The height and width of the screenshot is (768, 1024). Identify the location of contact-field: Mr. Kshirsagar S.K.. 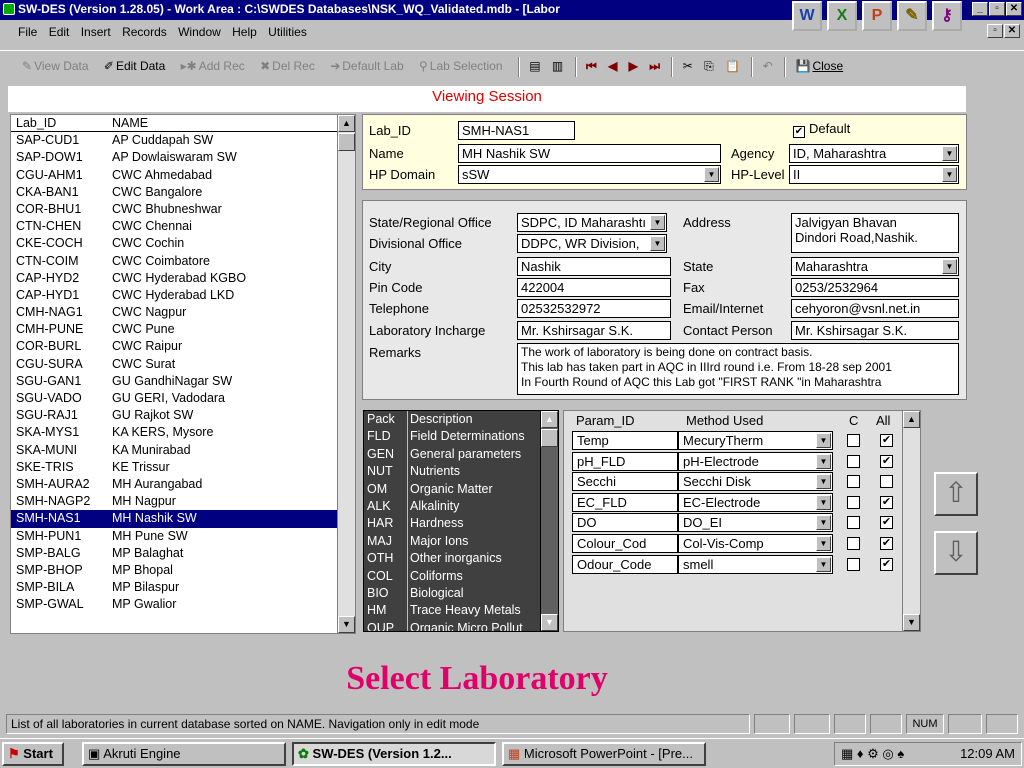
(875, 330).